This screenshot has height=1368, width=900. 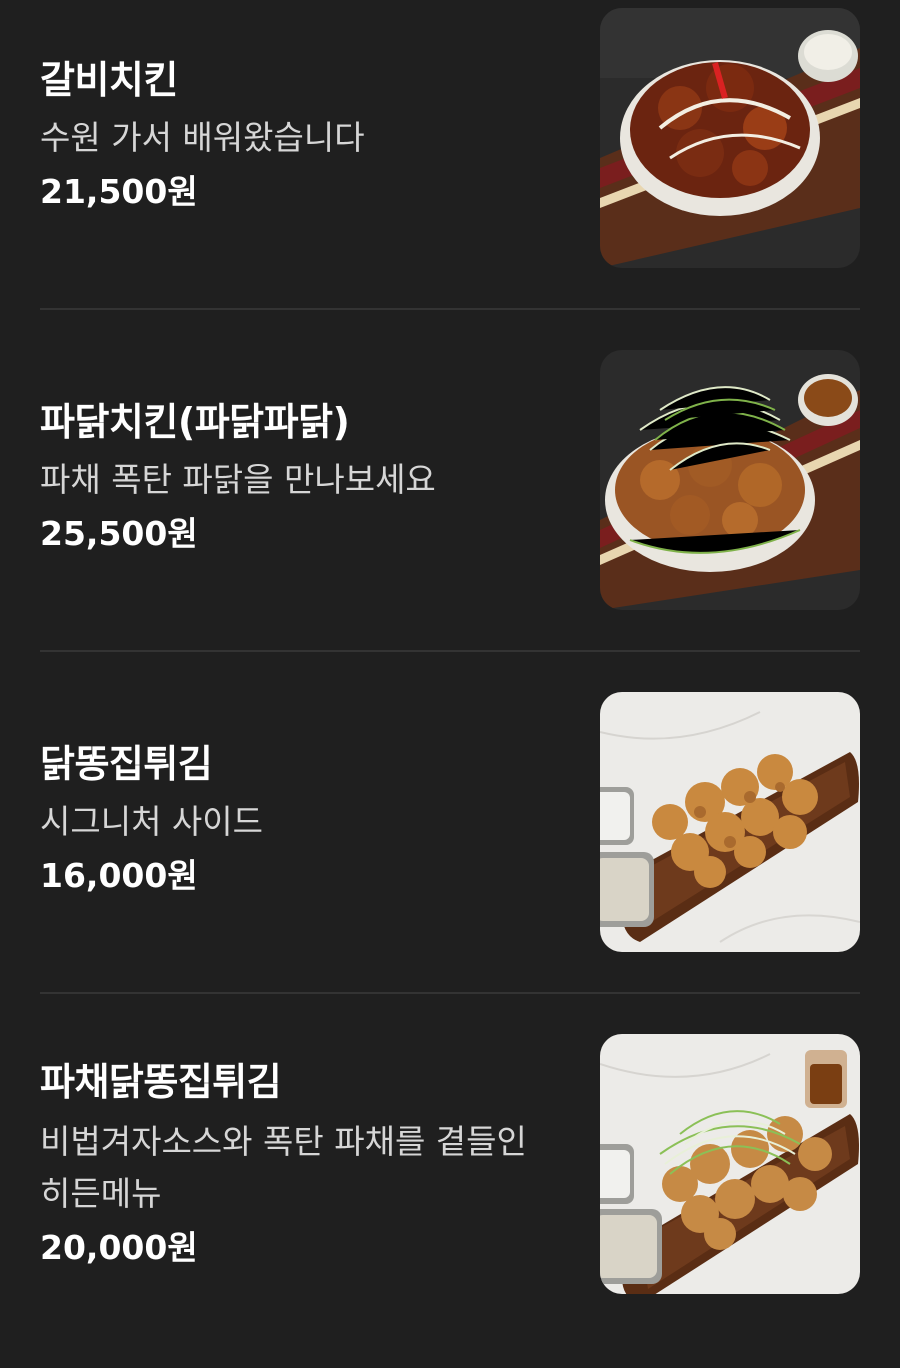 What do you see at coordinates (195, 422) in the screenshot?
I see `menu-item-name: 파닭치킨(파닭파닭)` at bounding box center [195, 422].